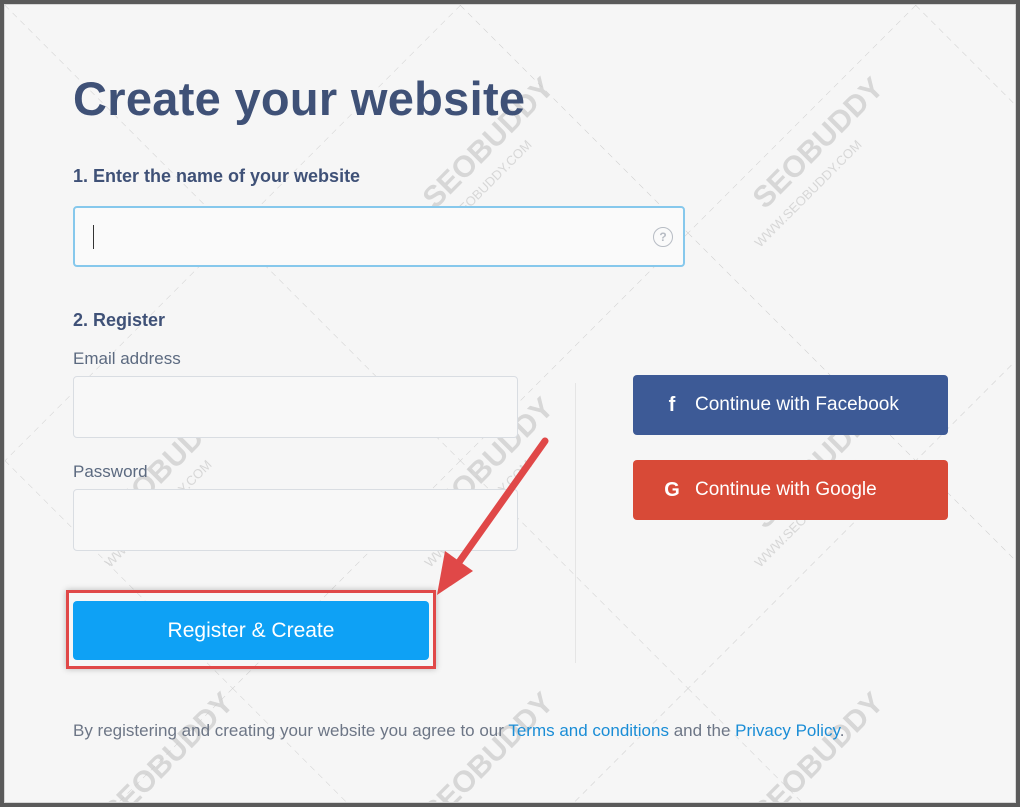 This screenshot has width=1020, height=807. Describe the element at coordinates (575, 523) in the screenshot. I see `column-divider` at that location.